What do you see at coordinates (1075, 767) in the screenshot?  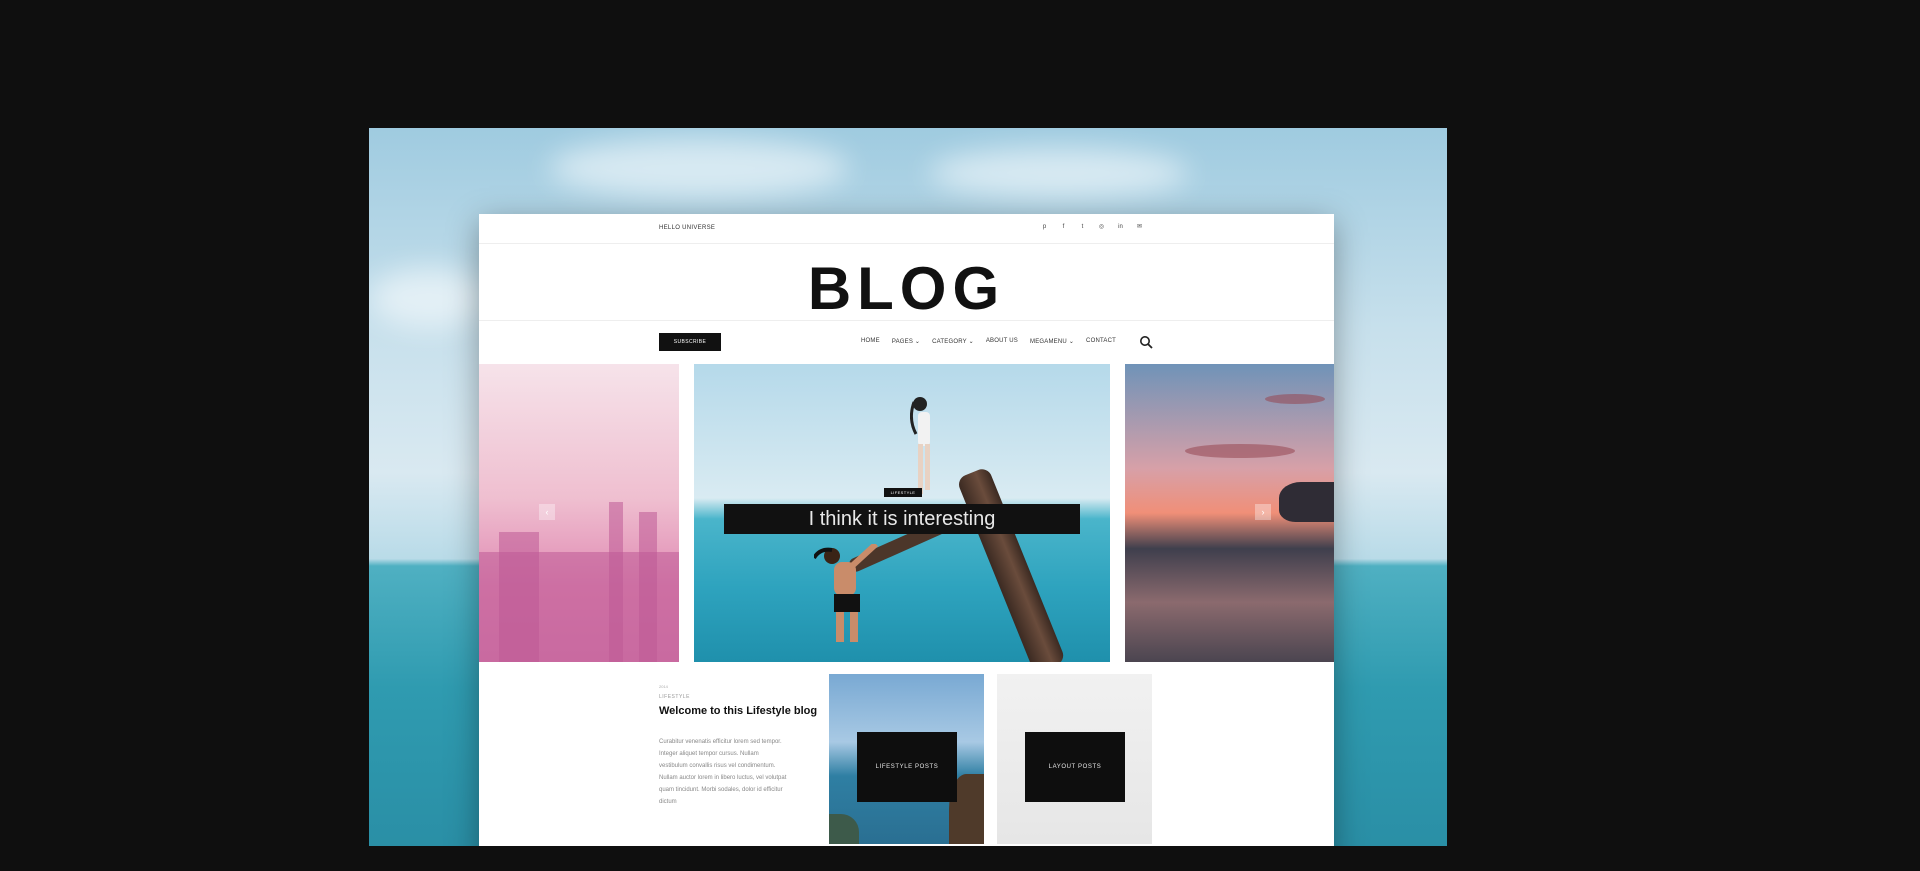 I see `card-label: LAYOUT POSTS` at bounding box center [1075, 767].